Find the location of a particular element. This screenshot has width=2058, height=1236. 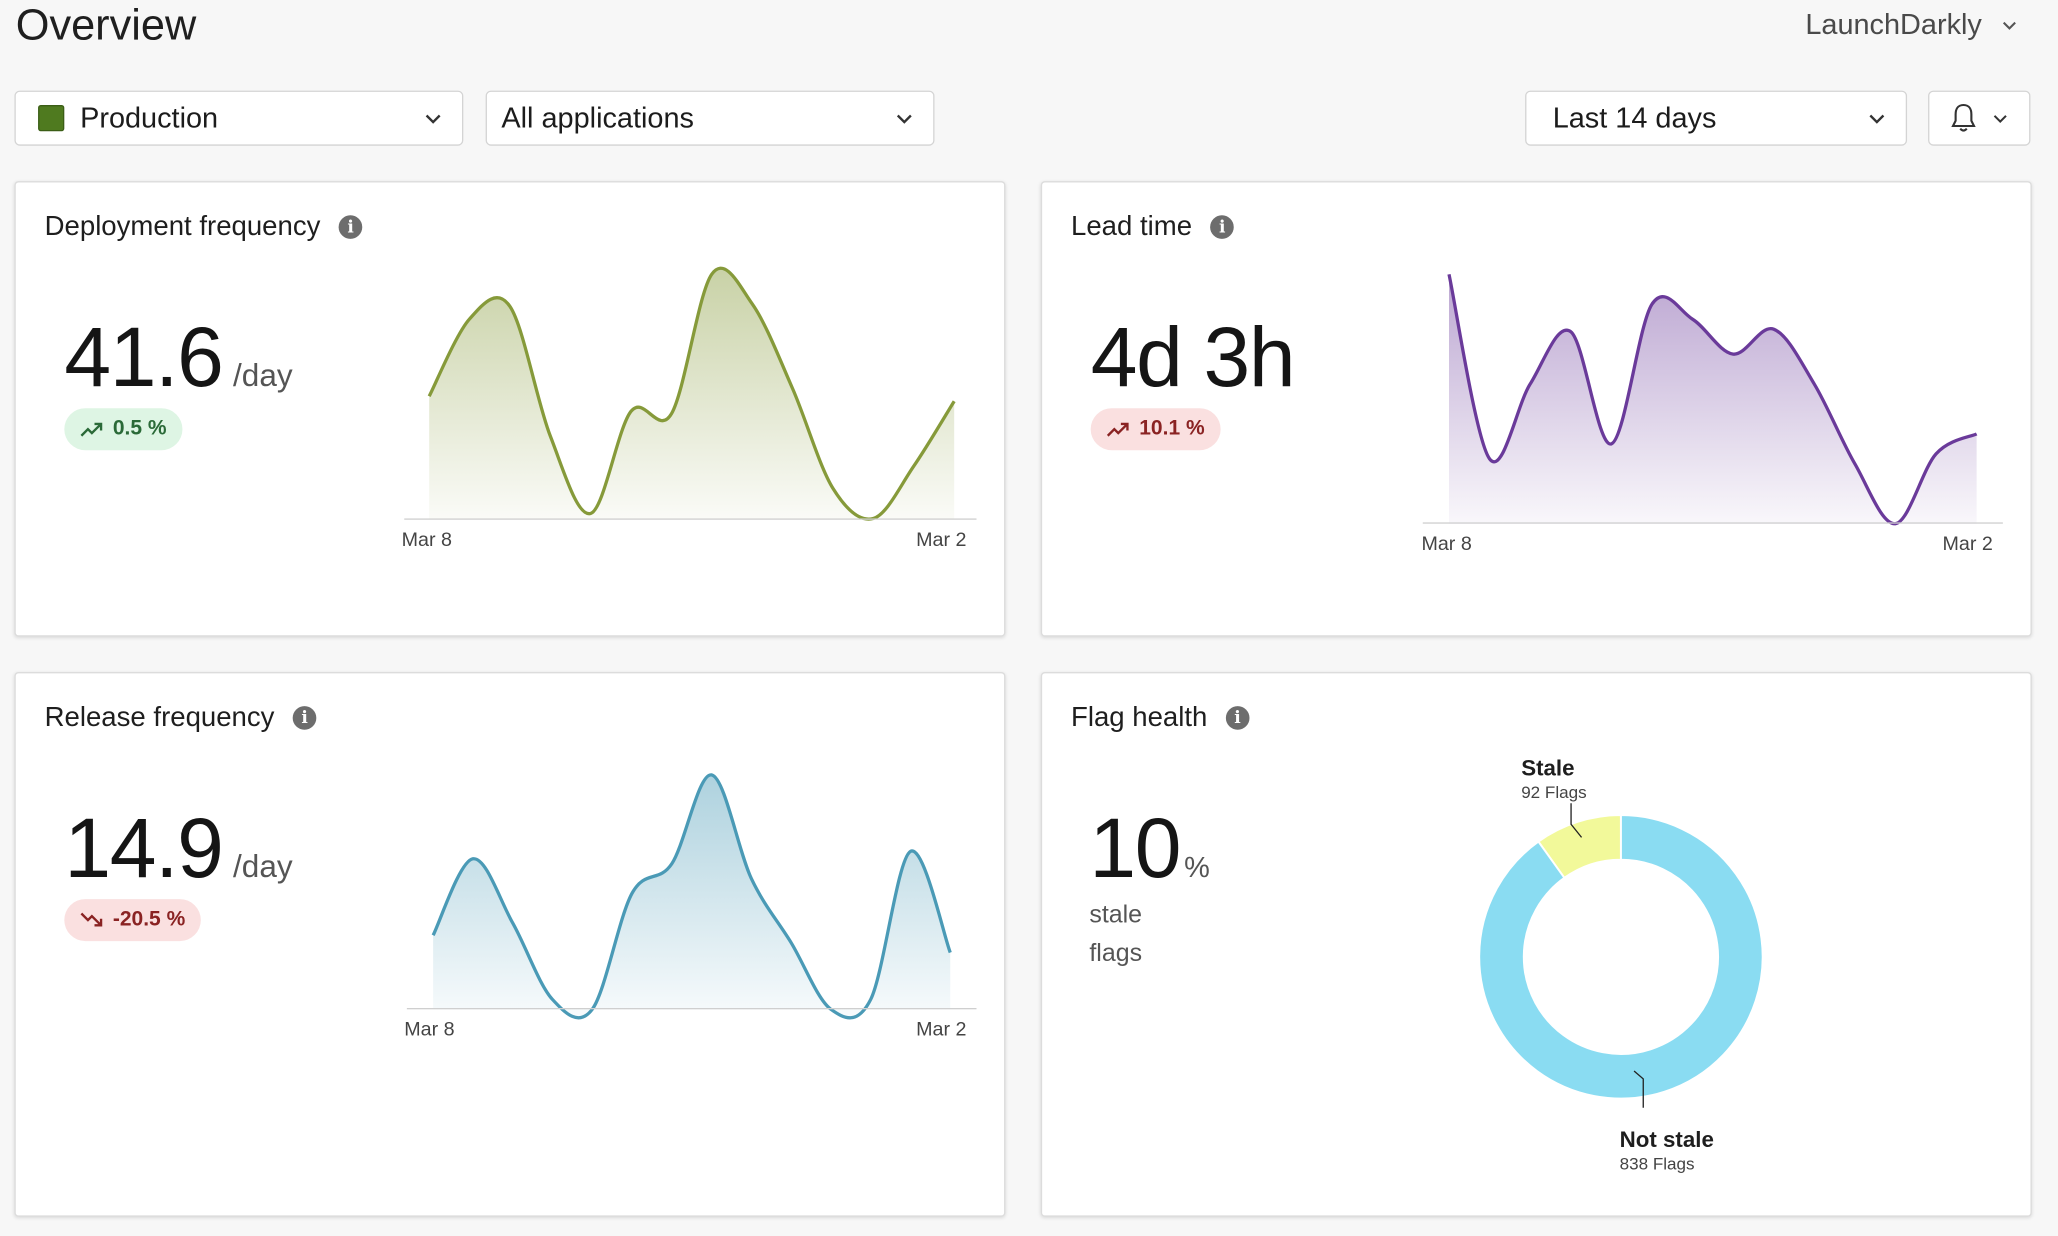

notstale-leader-line is located at coordinates (1638, 1089).